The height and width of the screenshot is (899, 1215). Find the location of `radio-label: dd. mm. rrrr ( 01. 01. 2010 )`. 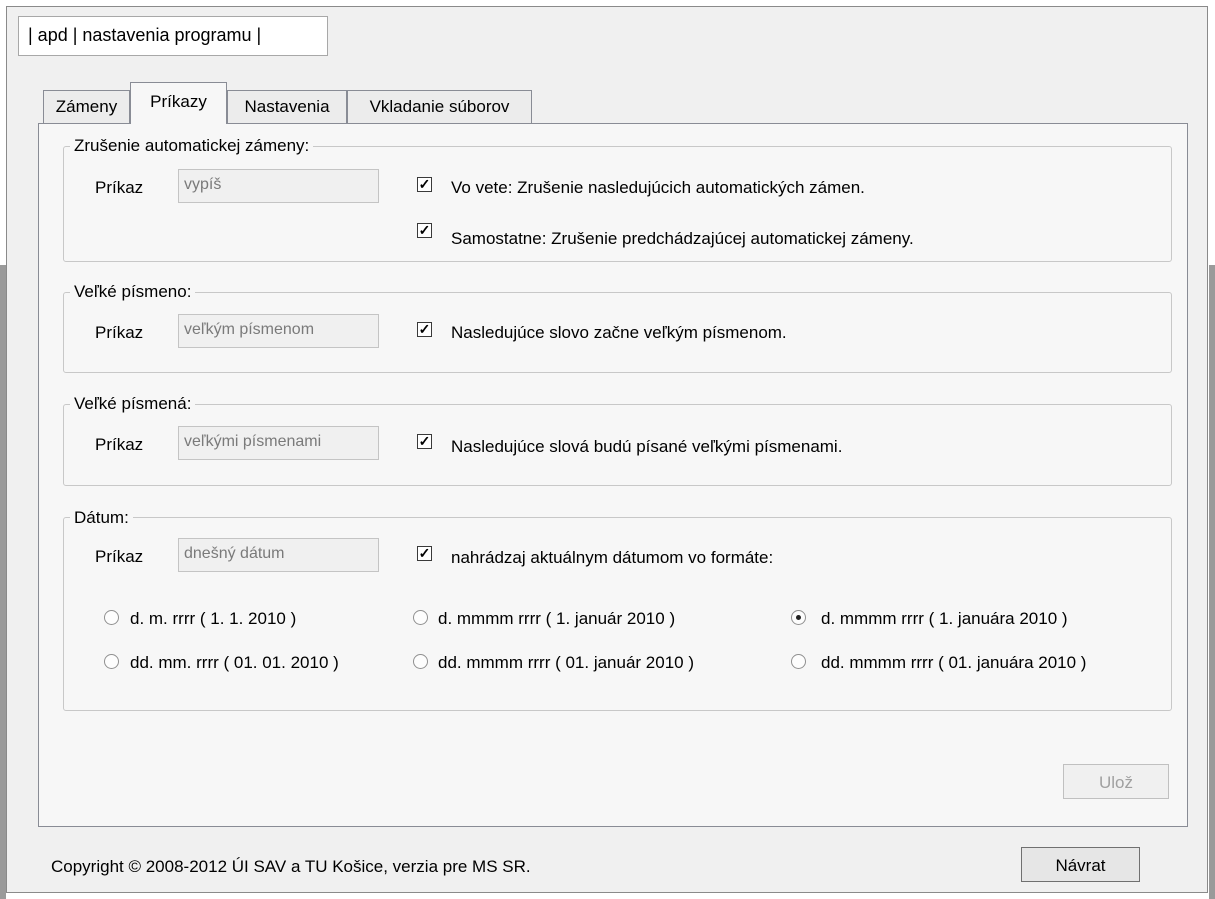

radio-label: dd. mm. rrrr ( 01. 01. 2010 ) is located at coordinates (234, 662).